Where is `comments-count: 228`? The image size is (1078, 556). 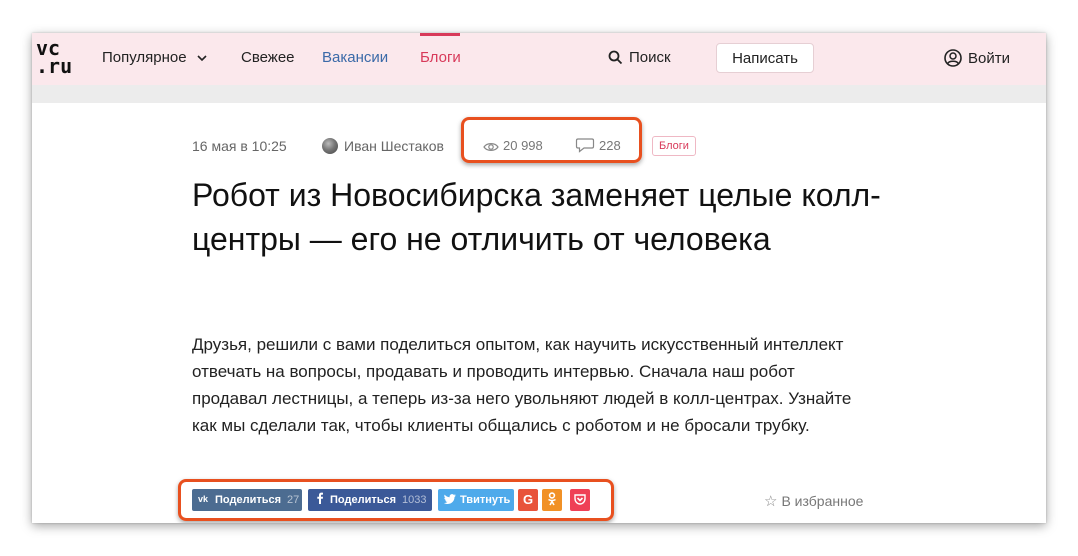
comments-count: 228 is located at coordinates (610, 145).